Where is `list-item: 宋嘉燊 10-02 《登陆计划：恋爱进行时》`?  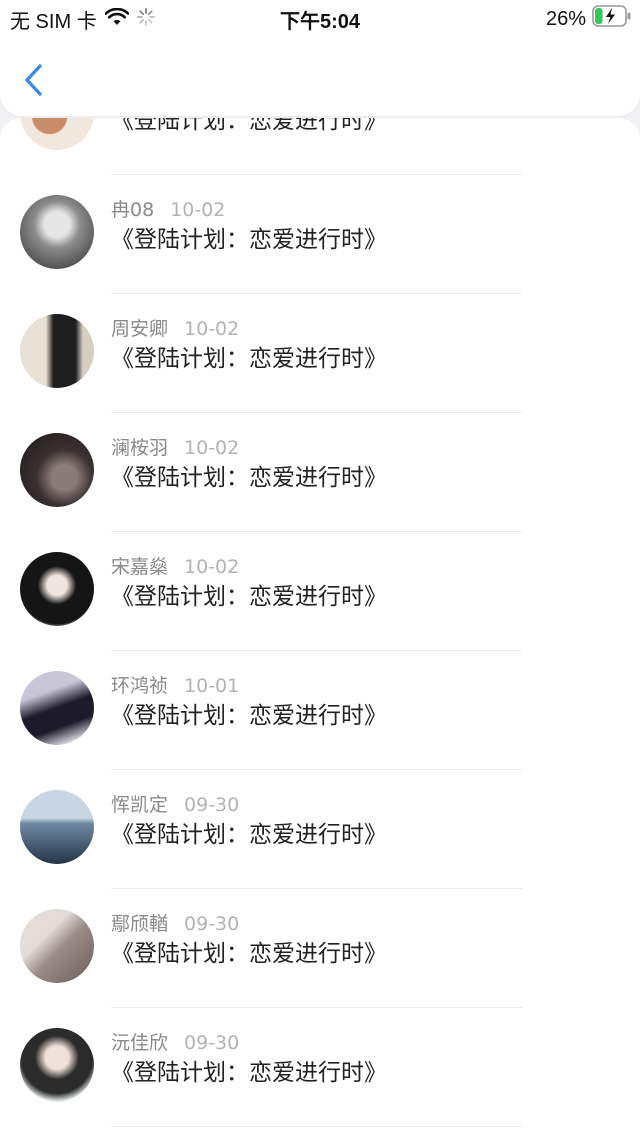
list-item: 宋嘉燊 10-02 《登陆计划：恋爱进行时》 is located at coordinates (320, 591).